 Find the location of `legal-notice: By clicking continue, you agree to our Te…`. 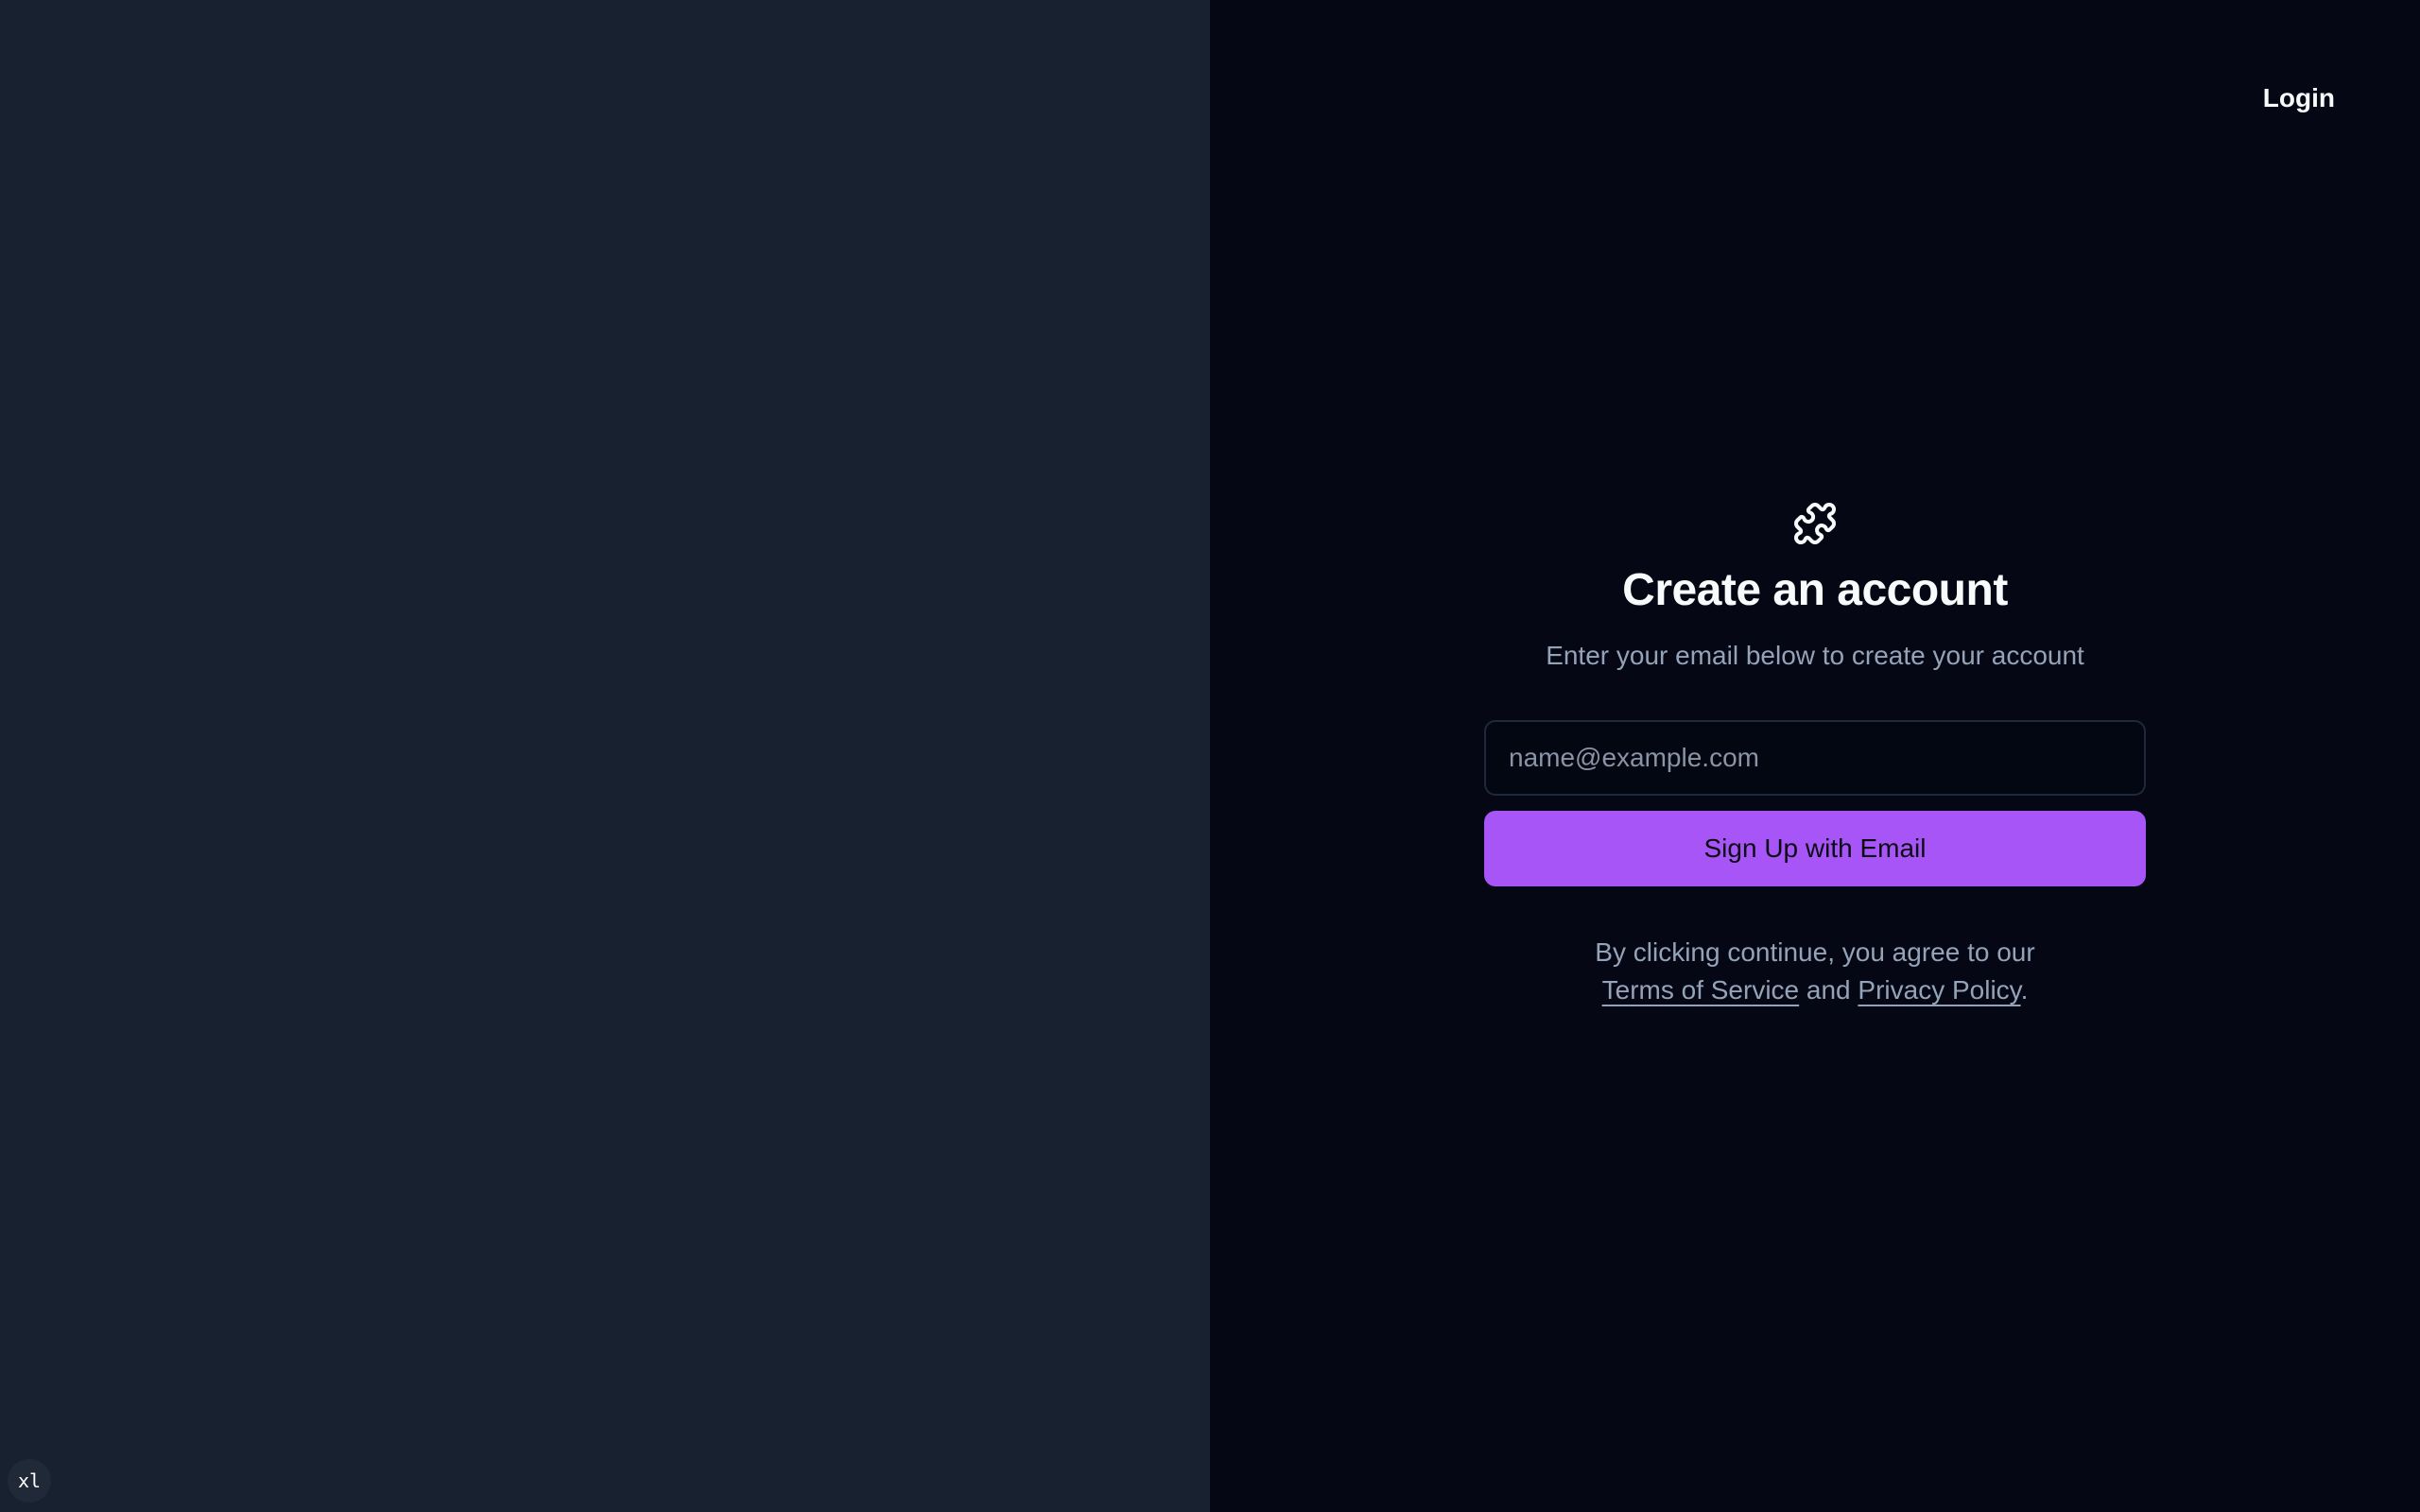

legal-notice: By clicking continue, you agree to our Te… is located at coordinates (1815, 971).